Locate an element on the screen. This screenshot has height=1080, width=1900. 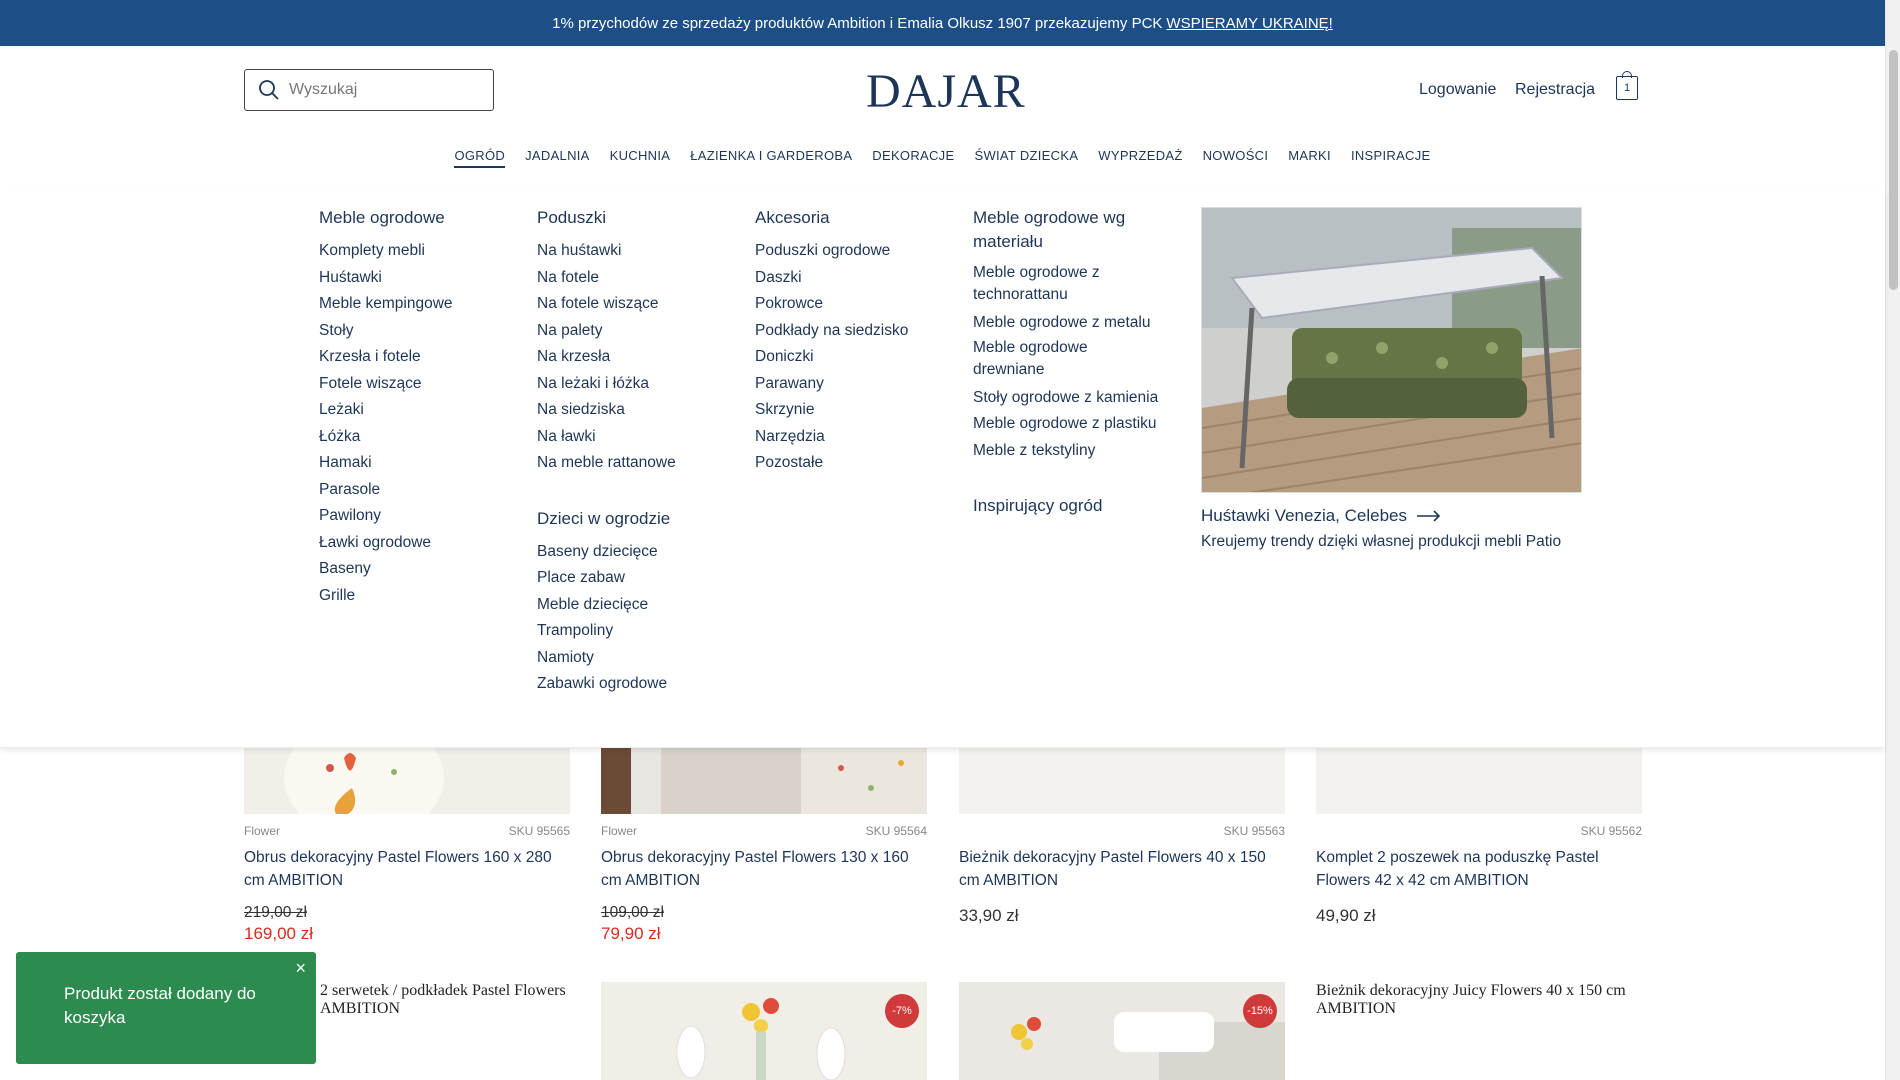
cart-count: 1 is located at coordinates (1627, 88).